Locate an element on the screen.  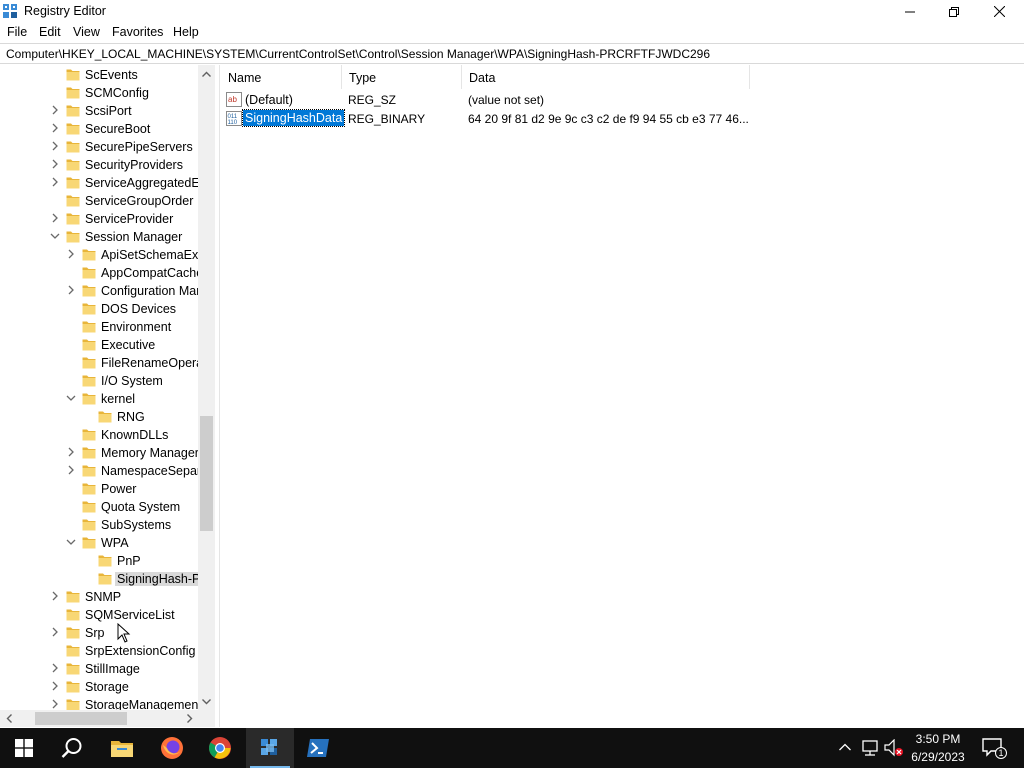
tree-item: Executive is located at coordinates (100, 345).